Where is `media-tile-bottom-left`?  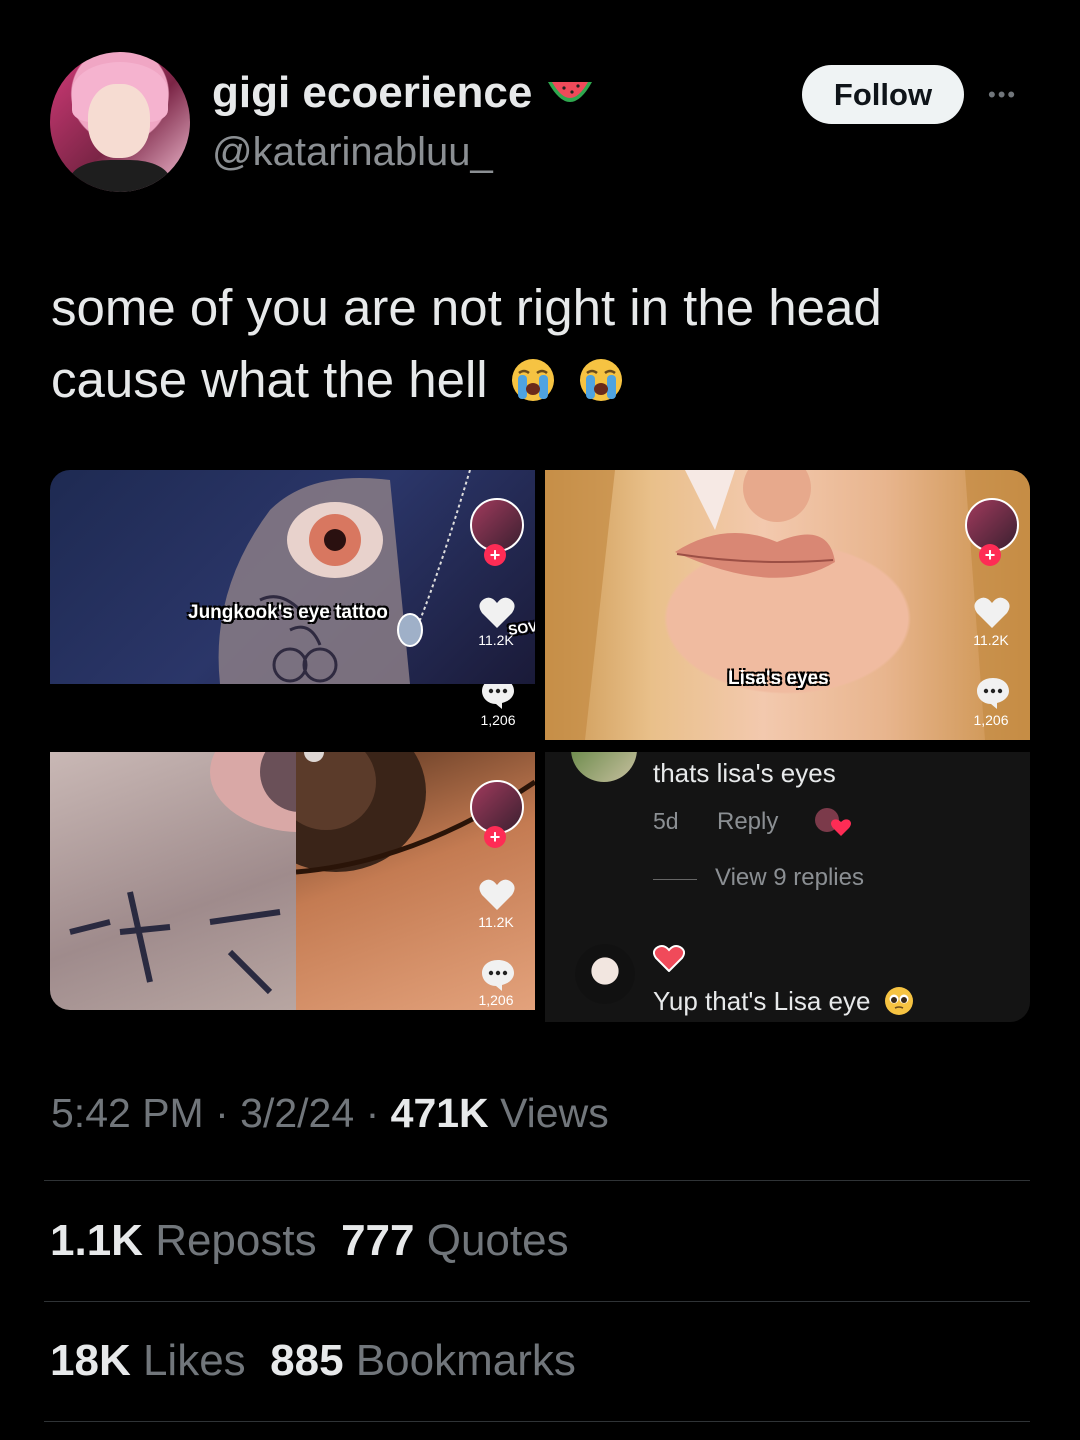 media-tile-bottom-left is located at coordinates (173, 881).